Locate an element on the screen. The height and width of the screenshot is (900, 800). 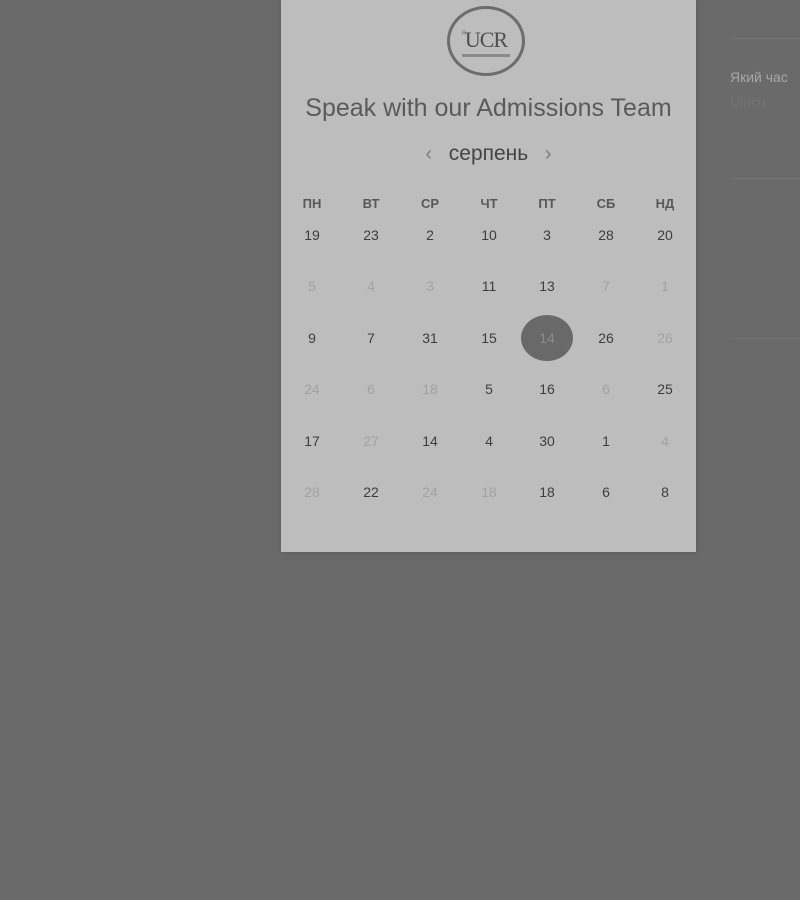
chevron-left-icon: ‹ is located at coordinates (429, 154).